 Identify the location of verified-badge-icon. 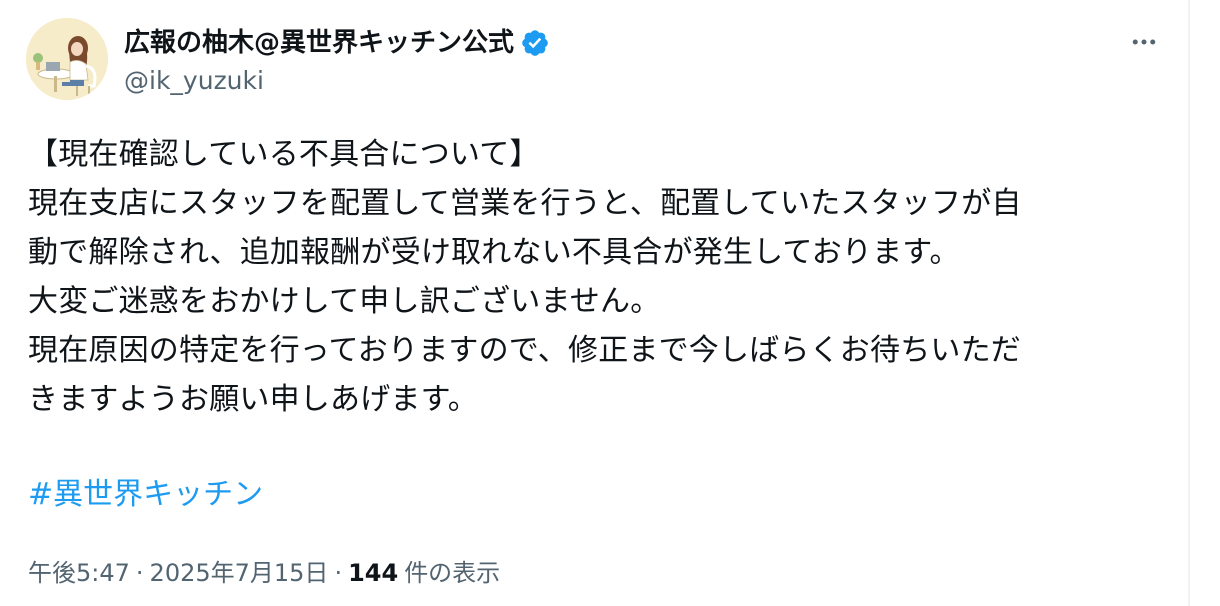
(535, 43).